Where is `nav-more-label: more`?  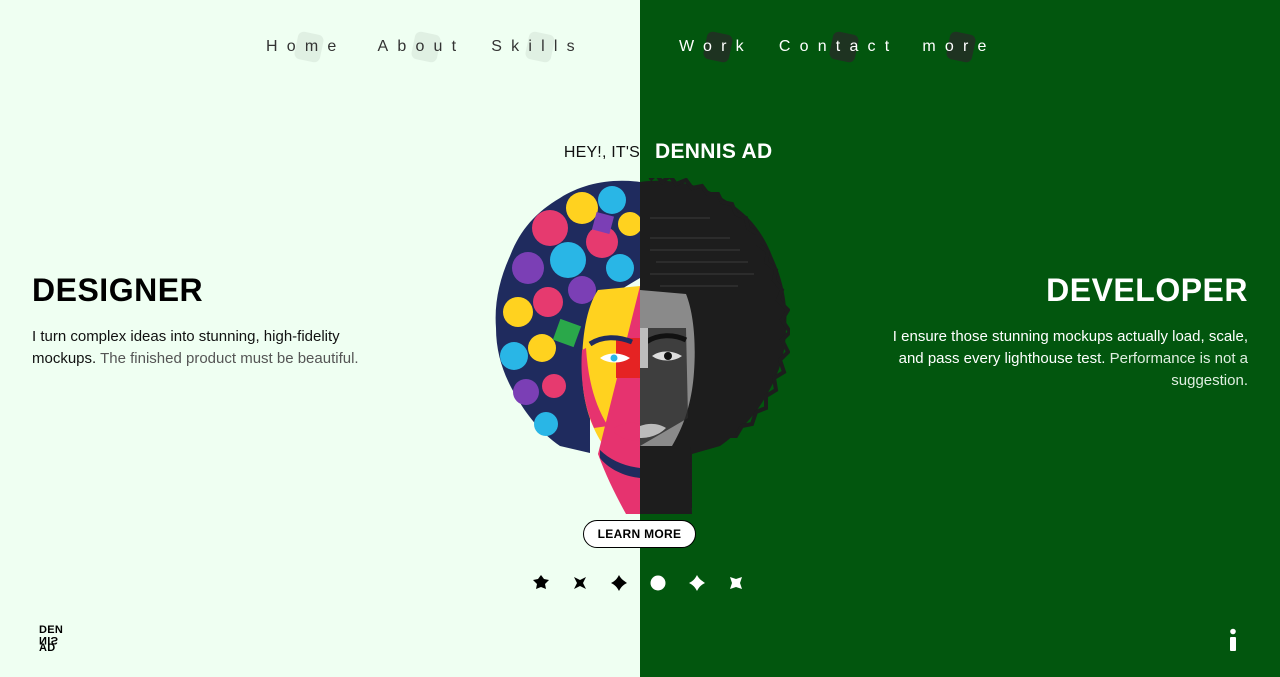
nav-more-label: more is located at coordinates (959, 46).